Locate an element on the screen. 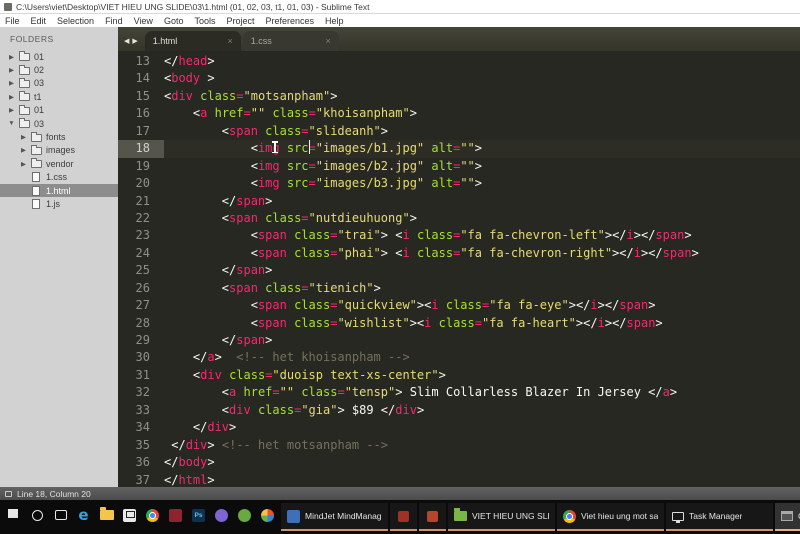 This screenshot has width=800, height=534. code-line-13: 13 </head> is located at coordinates (459, 61).